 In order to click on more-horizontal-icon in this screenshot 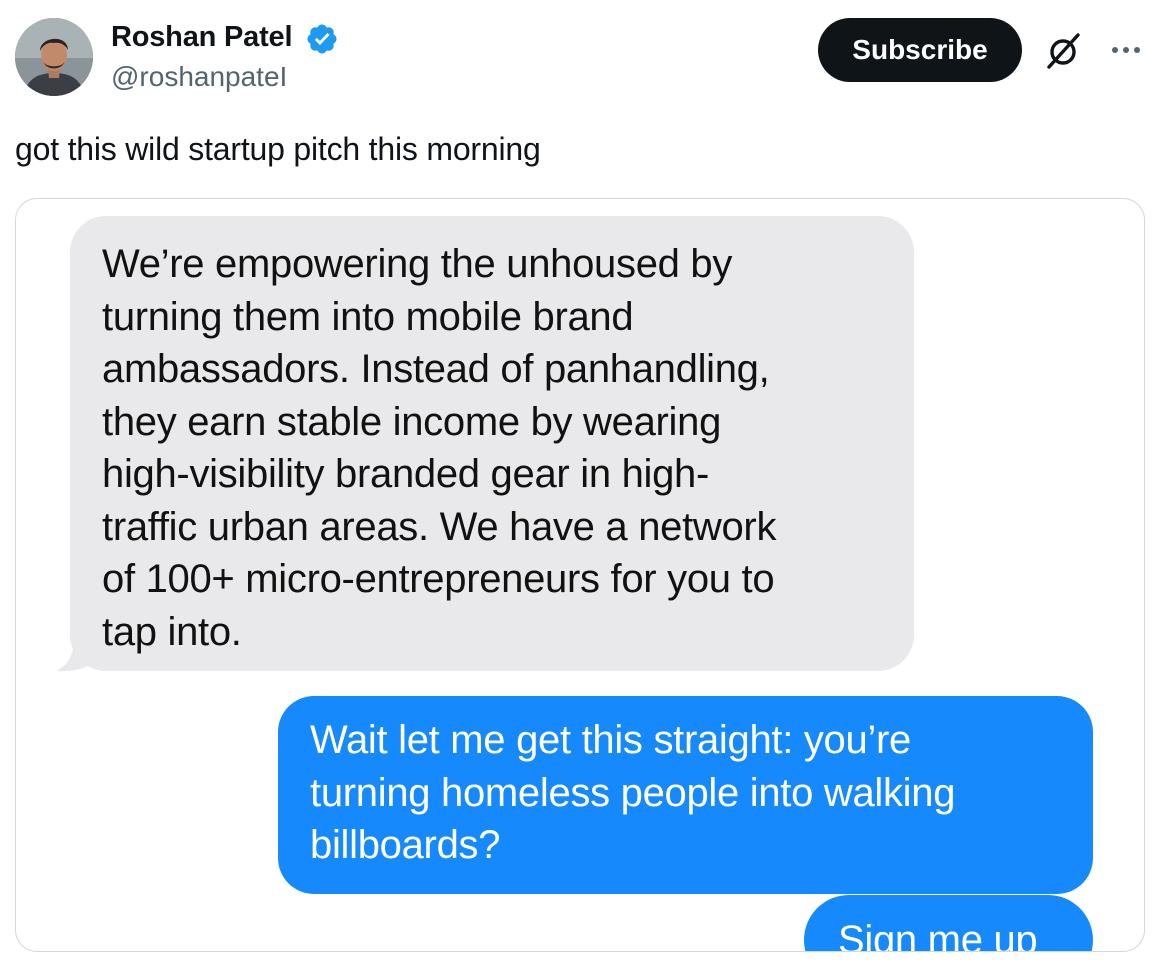, I will do `click(1126, 50)`.